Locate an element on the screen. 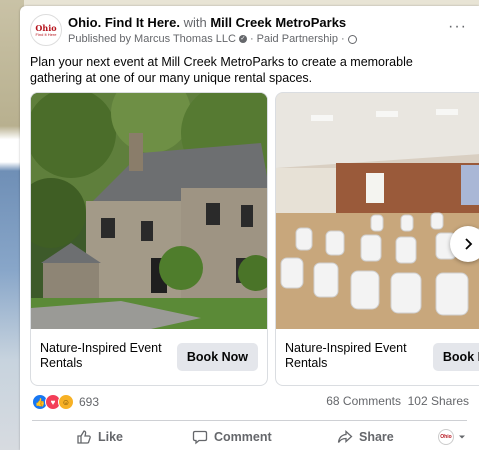 Image resolution: width=479 pixels, height=450 pixels. page-avatar: Ohio Find It Here is located at coordinates (46, 30).